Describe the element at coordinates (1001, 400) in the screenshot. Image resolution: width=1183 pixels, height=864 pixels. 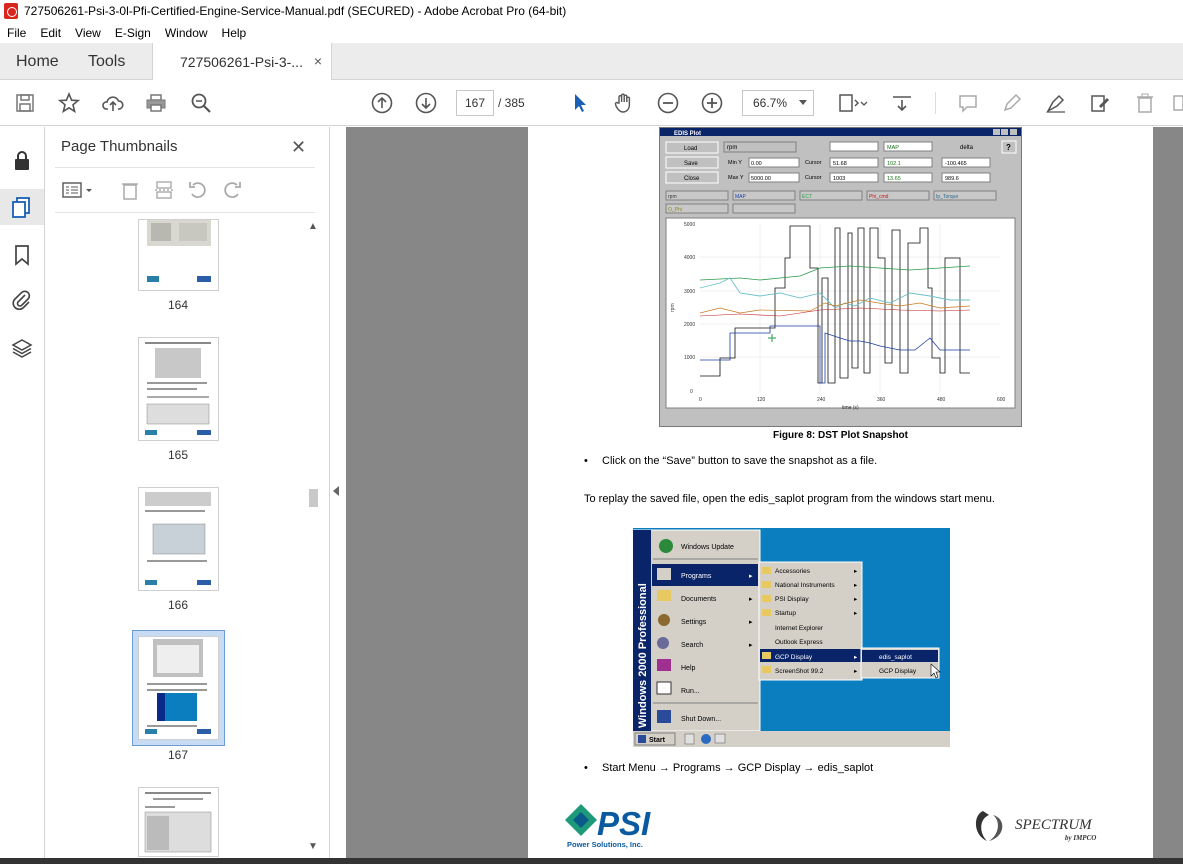
I see `x-tick: 600` at that location.